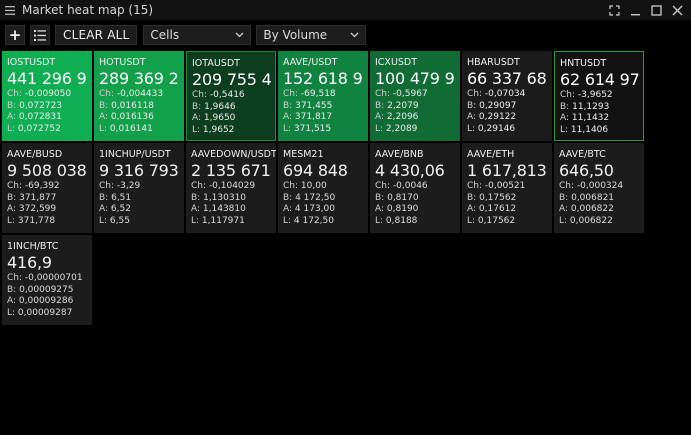 Image resolution: width=691 pixels, height=435 pixels. What do you see at coordinates (323, 78) in the screenshot?
I see `tile-volume: 152 618 9` at bounding box center [323, 78].